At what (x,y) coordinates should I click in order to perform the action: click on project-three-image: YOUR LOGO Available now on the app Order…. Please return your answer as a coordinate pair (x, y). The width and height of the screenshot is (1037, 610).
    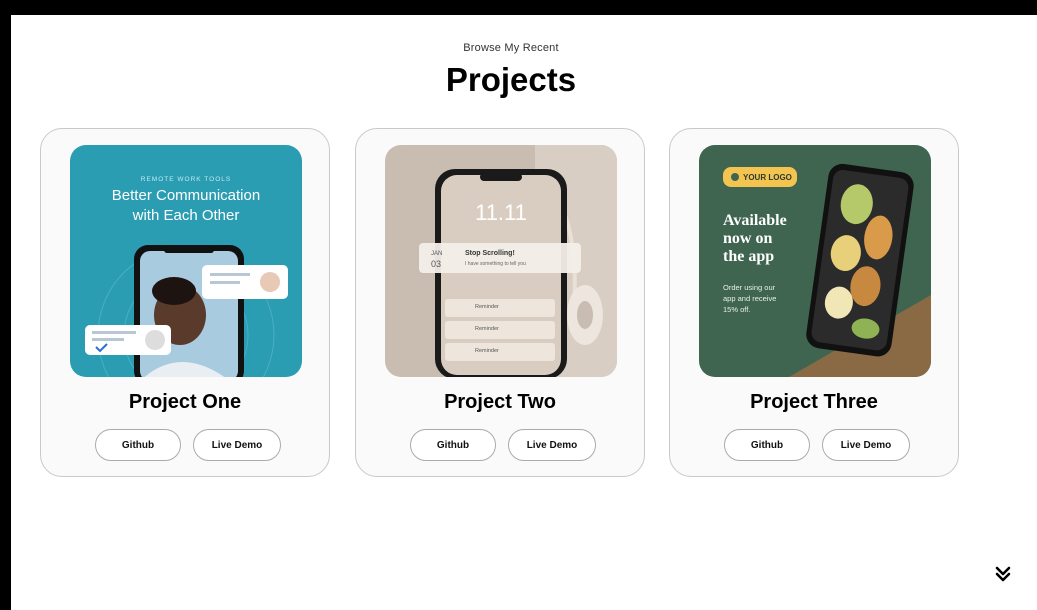
    Looking at the image, I should click on (815, 261).